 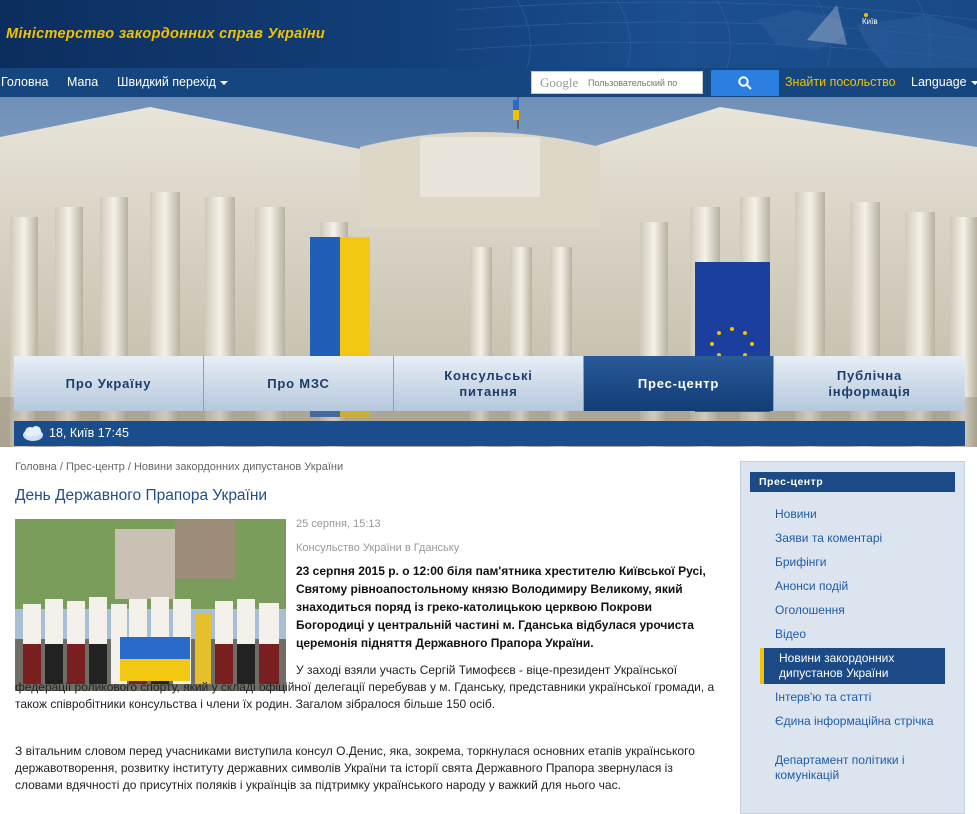 I want to click on sidebar-item-info-feed: Єдина інформаційна стрічка, so click(x=860, y=721).